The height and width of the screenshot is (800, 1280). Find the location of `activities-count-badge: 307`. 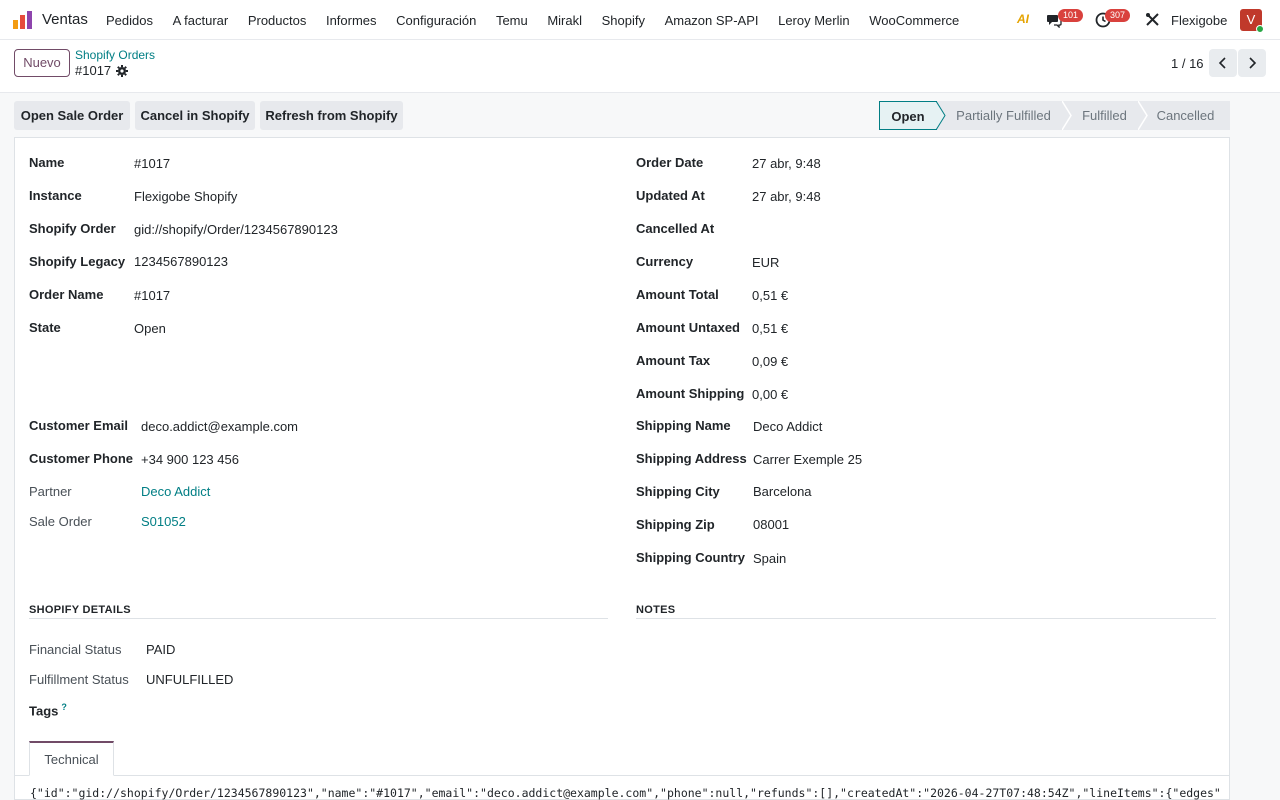

activities-count-badge: 307 is located at coordinates (1118, 15).